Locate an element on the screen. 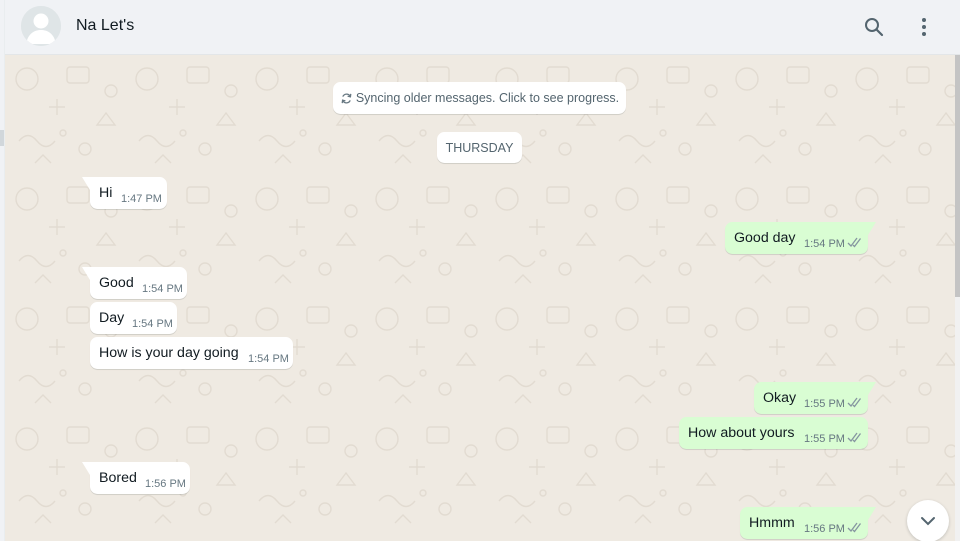  sync-icon is located at coordinates (346, 98).